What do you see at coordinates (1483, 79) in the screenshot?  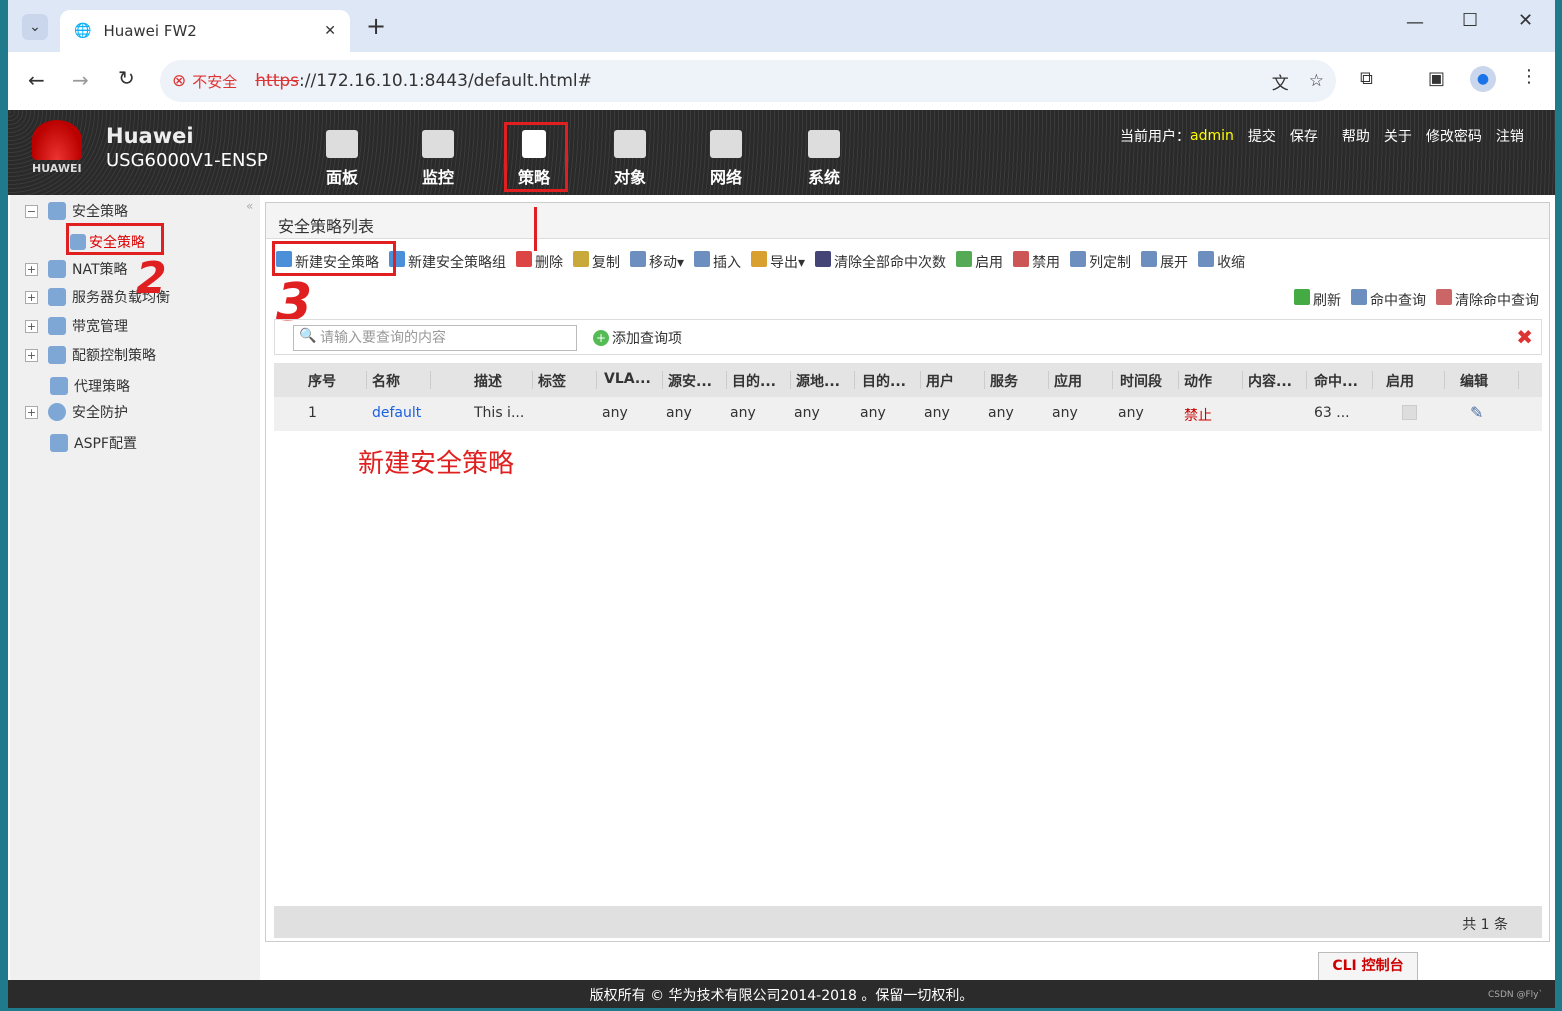 I see `profile-avatar: ●` at bounding box center [1483, 79].